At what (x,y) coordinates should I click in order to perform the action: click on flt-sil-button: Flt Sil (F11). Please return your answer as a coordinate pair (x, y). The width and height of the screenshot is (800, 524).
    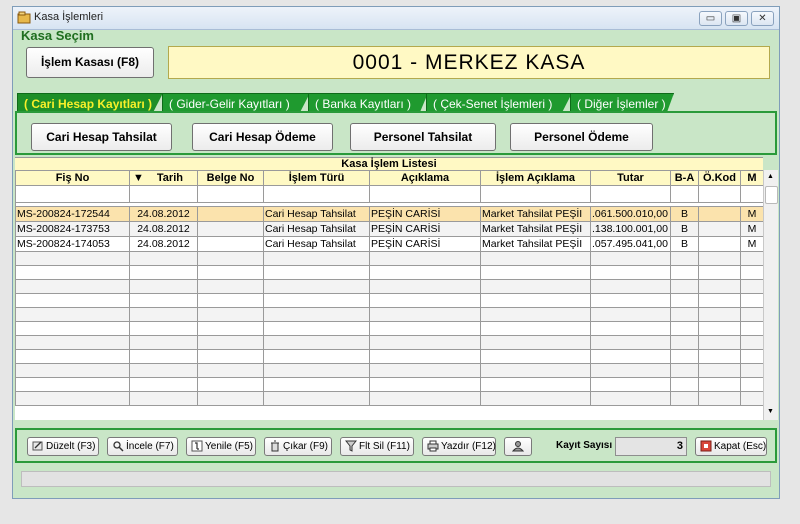
    Looking at the image, I should click on (377, 446).